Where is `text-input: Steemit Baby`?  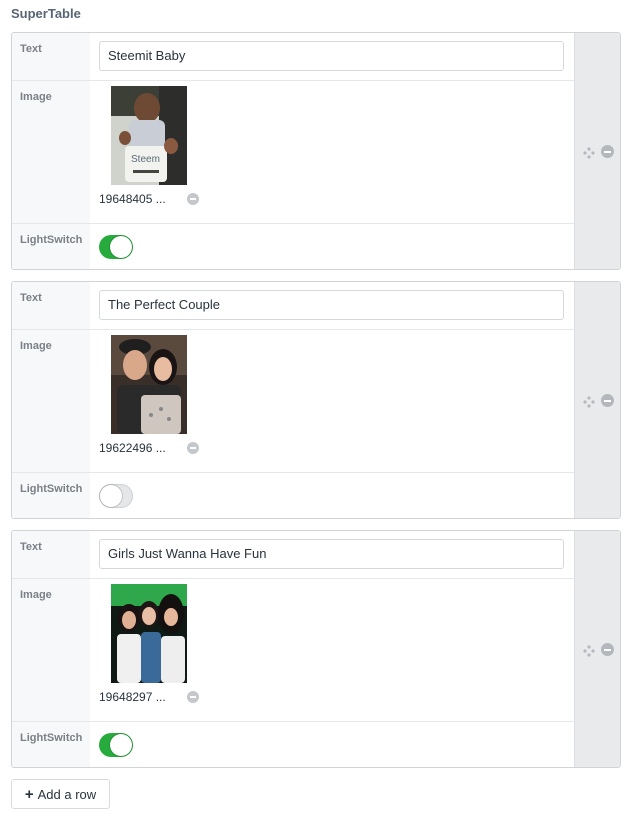
text-input: Steemit Baby is located at coordinates (331, 56).